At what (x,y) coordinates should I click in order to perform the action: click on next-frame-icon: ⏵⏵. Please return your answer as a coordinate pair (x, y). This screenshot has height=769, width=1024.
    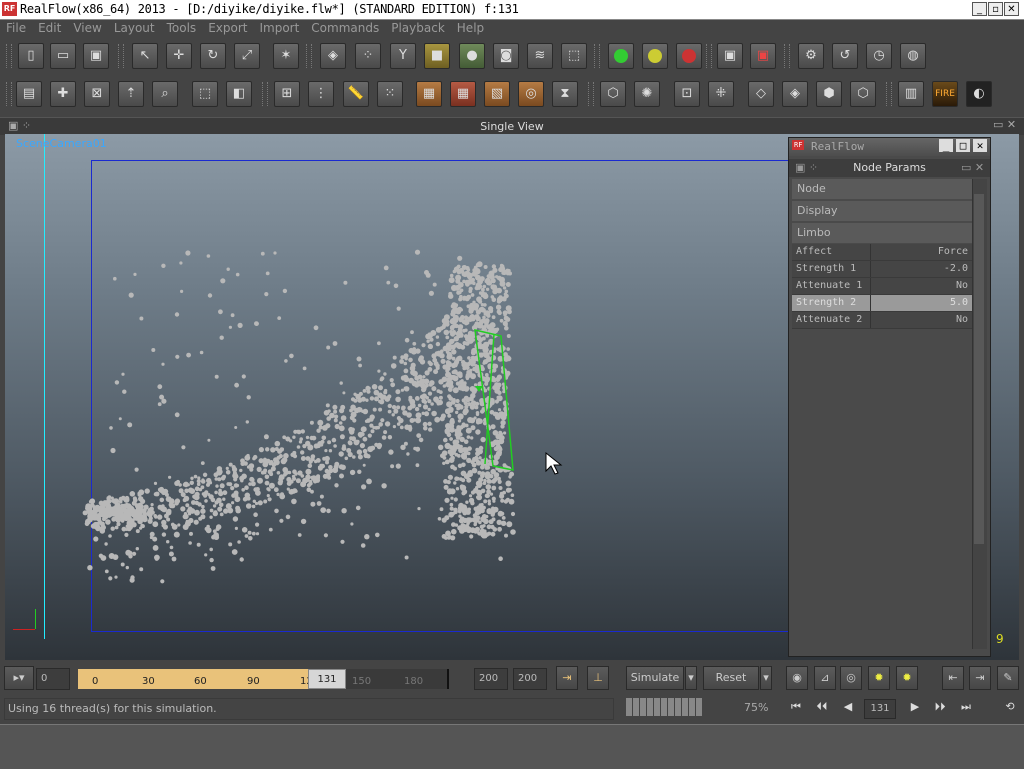
    Looking at the image, I should click on (940, 707).